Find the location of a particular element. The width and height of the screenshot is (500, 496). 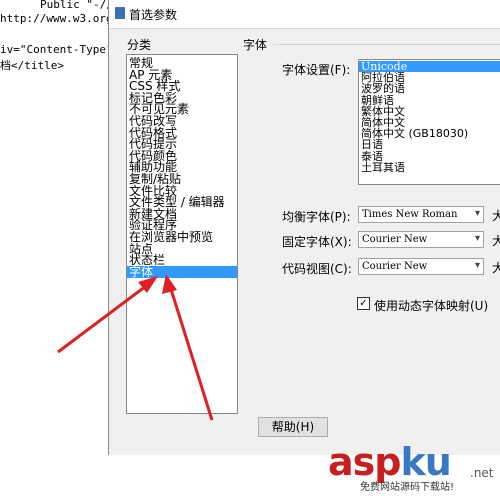

dialog-titlebar: 首选参数 is located at coordinates (304, 14).